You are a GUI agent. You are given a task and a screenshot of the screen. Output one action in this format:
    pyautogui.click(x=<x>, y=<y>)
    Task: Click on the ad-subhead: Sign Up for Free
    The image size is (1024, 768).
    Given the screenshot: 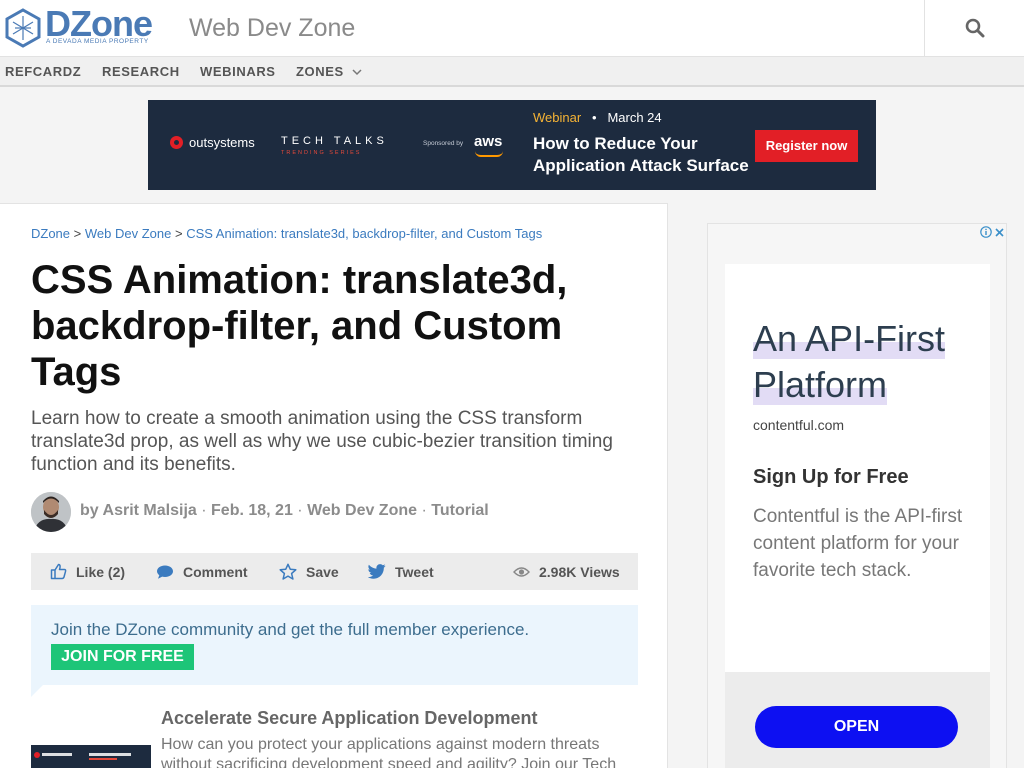 What is the action you would take?
    pyautogui.click(x=831, y=477)
    